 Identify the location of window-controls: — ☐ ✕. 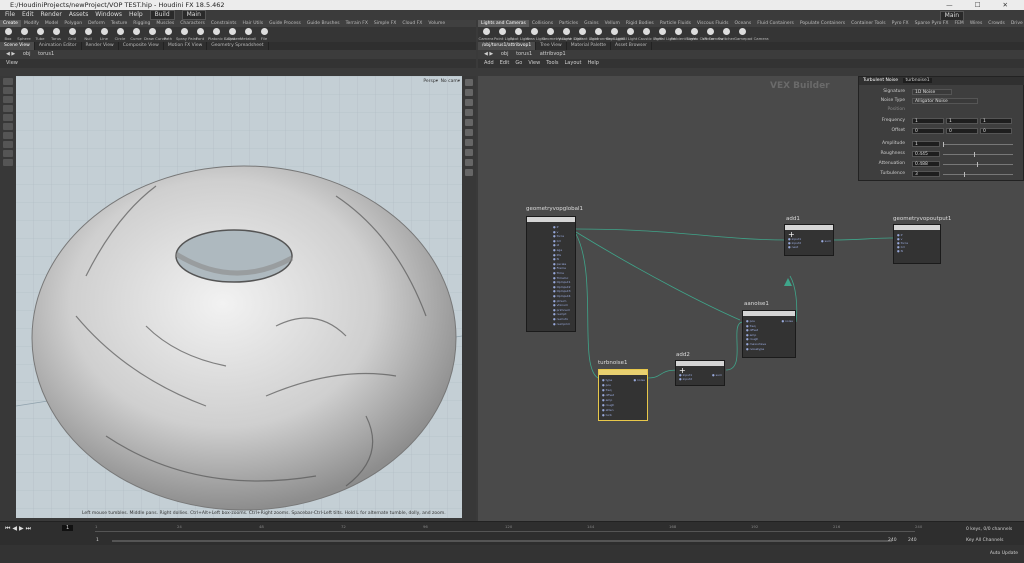
(982, 5).